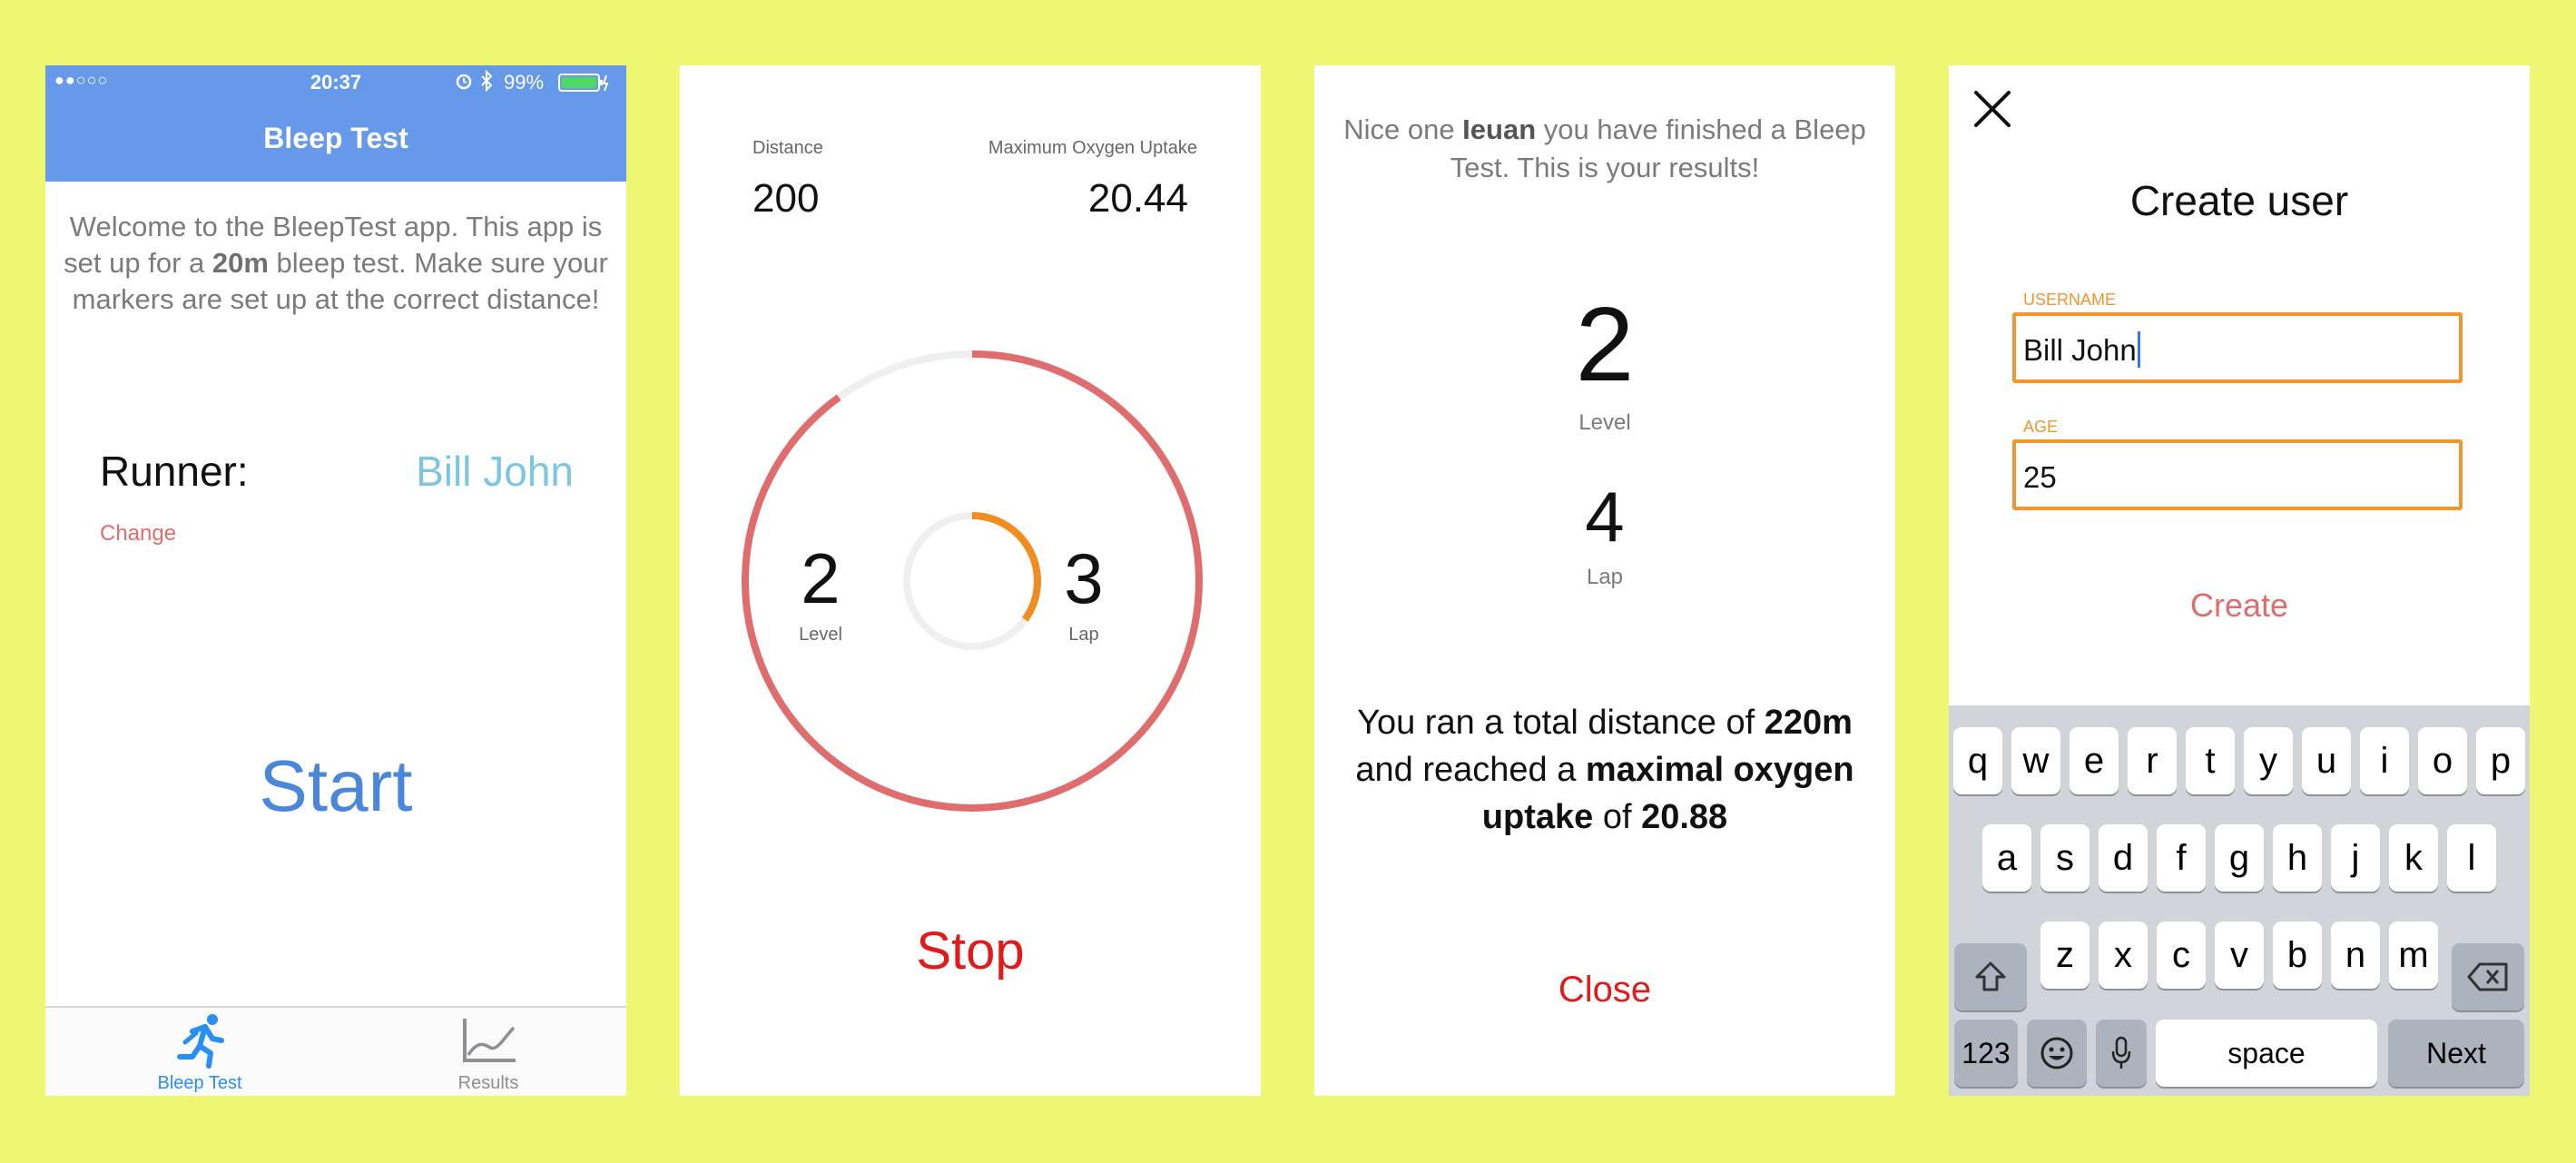 The width and height of the screenshot is (2576, 1163). What do you see at coordinates (2239, 200) in the screenshot?
I see `page-title: Create user` at bounding box center [2239, 200].